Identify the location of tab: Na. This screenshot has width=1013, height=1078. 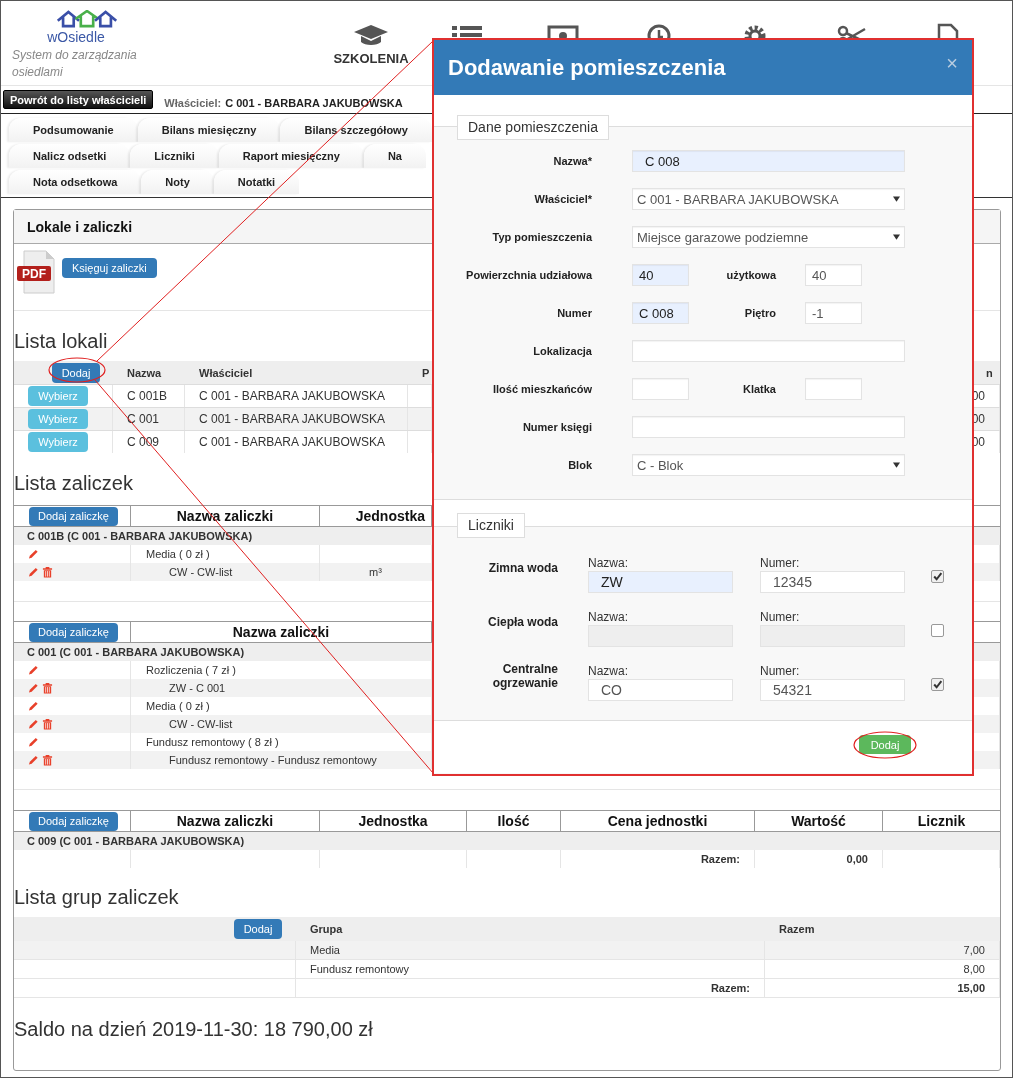
(394, 156).